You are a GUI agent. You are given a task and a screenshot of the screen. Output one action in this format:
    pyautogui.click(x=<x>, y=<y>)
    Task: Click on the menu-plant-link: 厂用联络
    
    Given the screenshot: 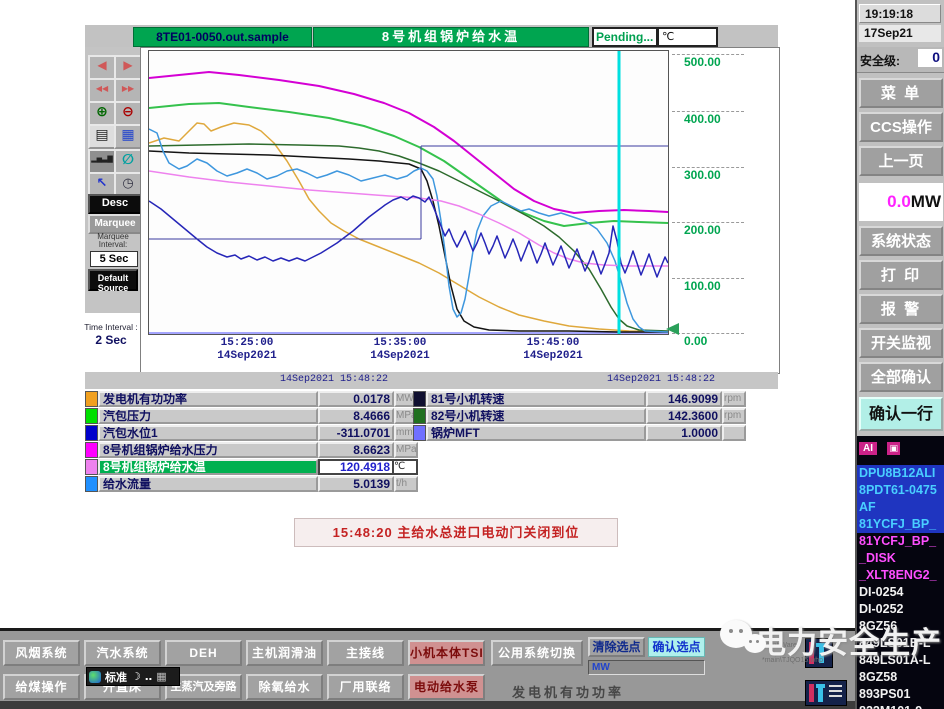 What is the action you would take?
    pyautogui.click(x=365, y=687)
    